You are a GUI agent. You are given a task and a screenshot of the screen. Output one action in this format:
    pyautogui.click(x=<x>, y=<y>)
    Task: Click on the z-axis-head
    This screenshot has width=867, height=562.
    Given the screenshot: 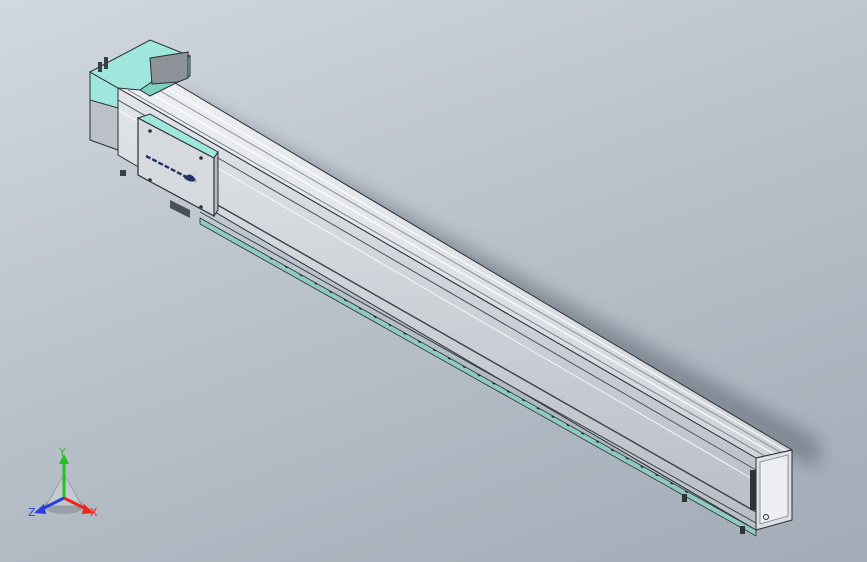 What is the action you would take?
    pyautogui.click(x=40, y=509)
    